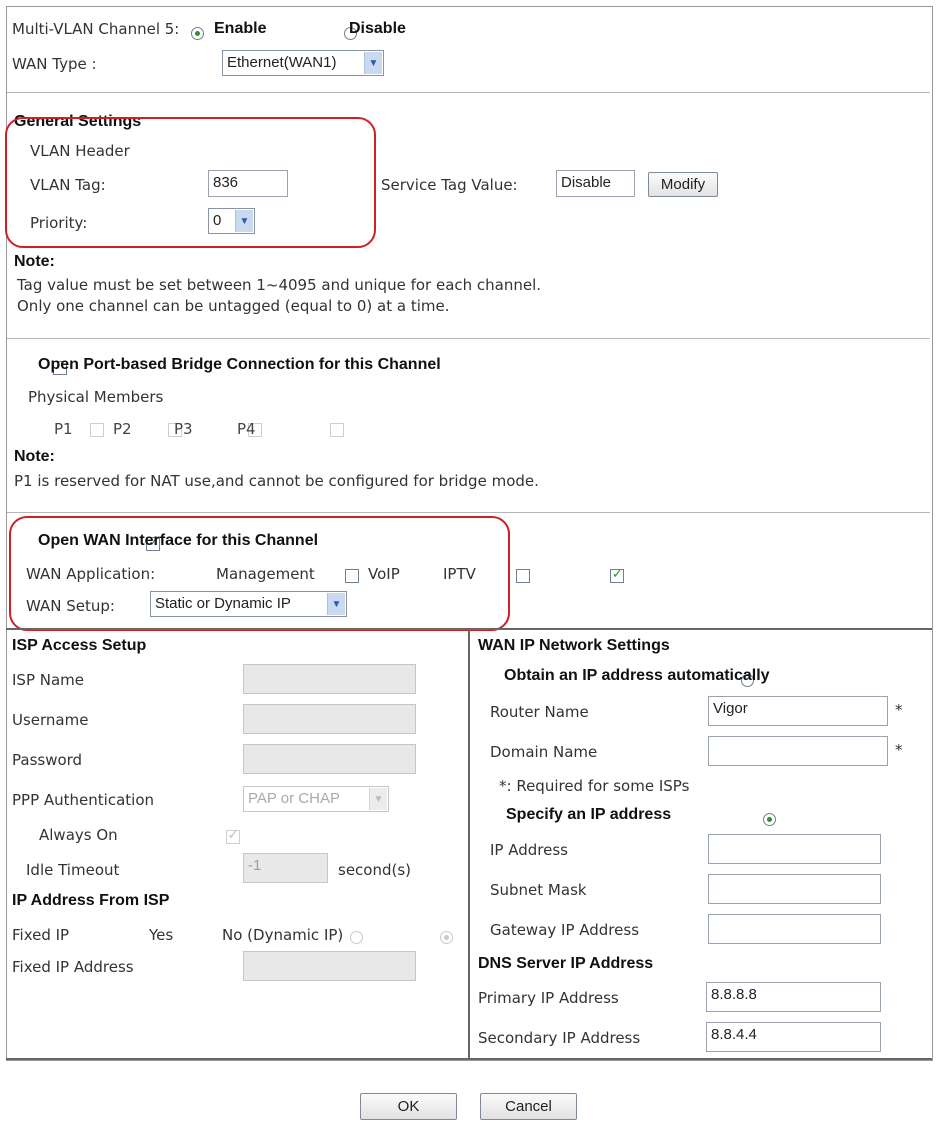  I want to click on password-input, so click(329, 759).